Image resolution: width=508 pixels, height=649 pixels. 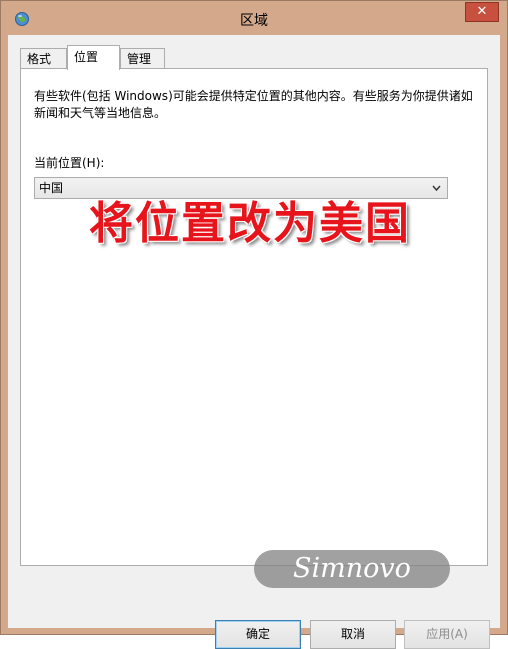 I want to click on title-bar: 区域 ✕, so click(x=254, y=18).